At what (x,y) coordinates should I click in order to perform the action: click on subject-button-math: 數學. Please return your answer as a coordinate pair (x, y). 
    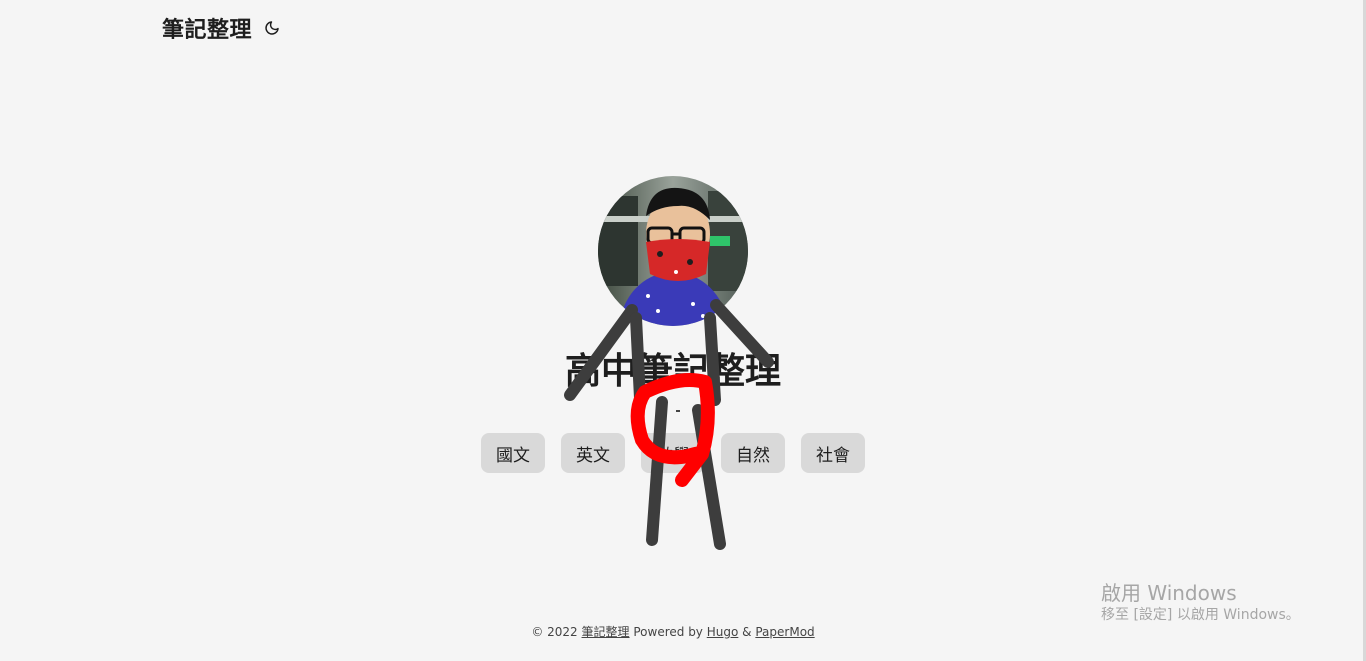
    Looking at the image, I should click on (673, 453).